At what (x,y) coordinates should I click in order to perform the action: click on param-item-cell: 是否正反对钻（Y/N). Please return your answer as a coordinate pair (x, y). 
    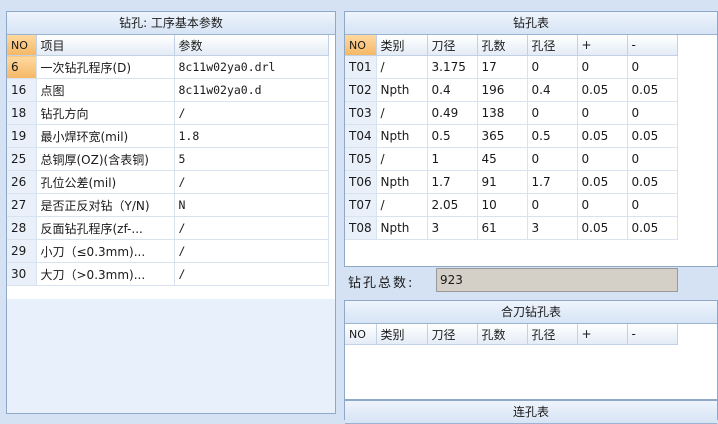
    Looking at the image, I should click on (105, 205).